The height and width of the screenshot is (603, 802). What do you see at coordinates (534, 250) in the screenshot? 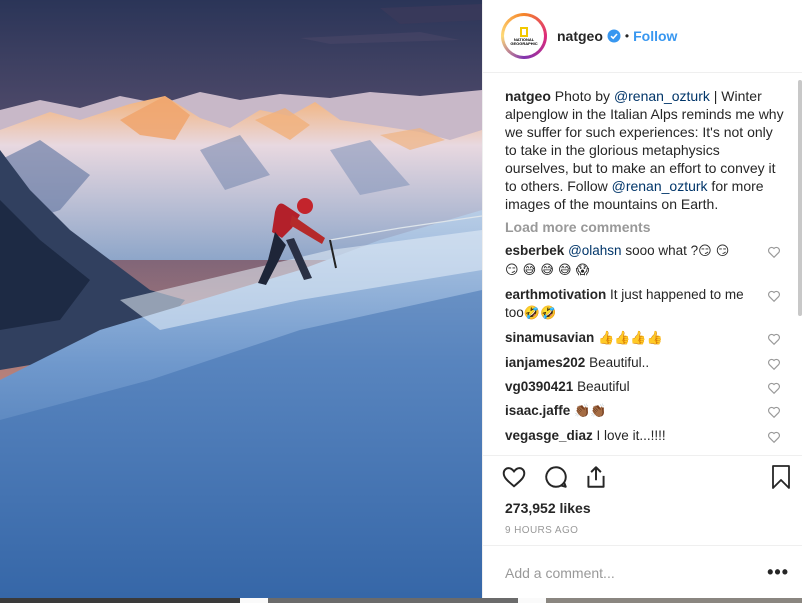
I see `comment-user: esberbek` at bounding box center [534, 250].